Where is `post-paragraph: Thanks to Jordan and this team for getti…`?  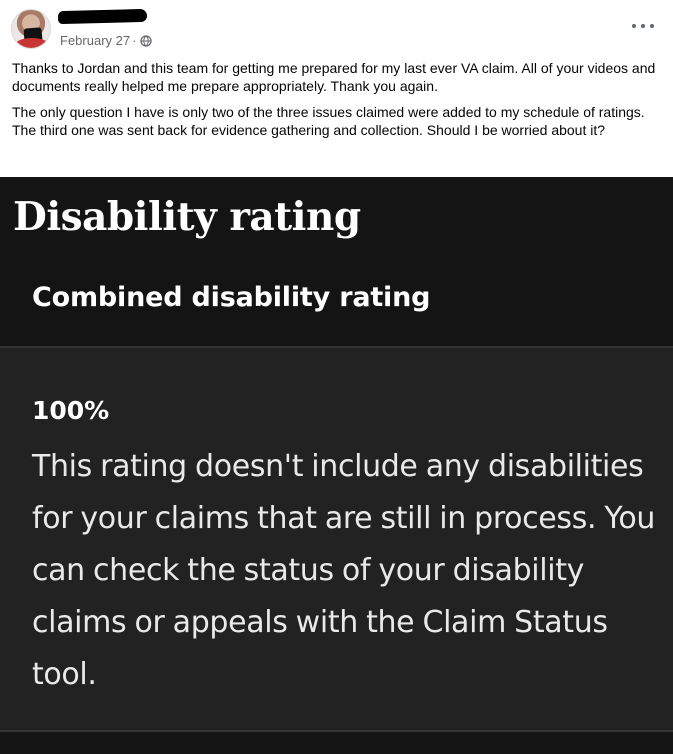 post-paragraph: Thanks to Jordan and this team for getti… is located at coordinates (334, 77).